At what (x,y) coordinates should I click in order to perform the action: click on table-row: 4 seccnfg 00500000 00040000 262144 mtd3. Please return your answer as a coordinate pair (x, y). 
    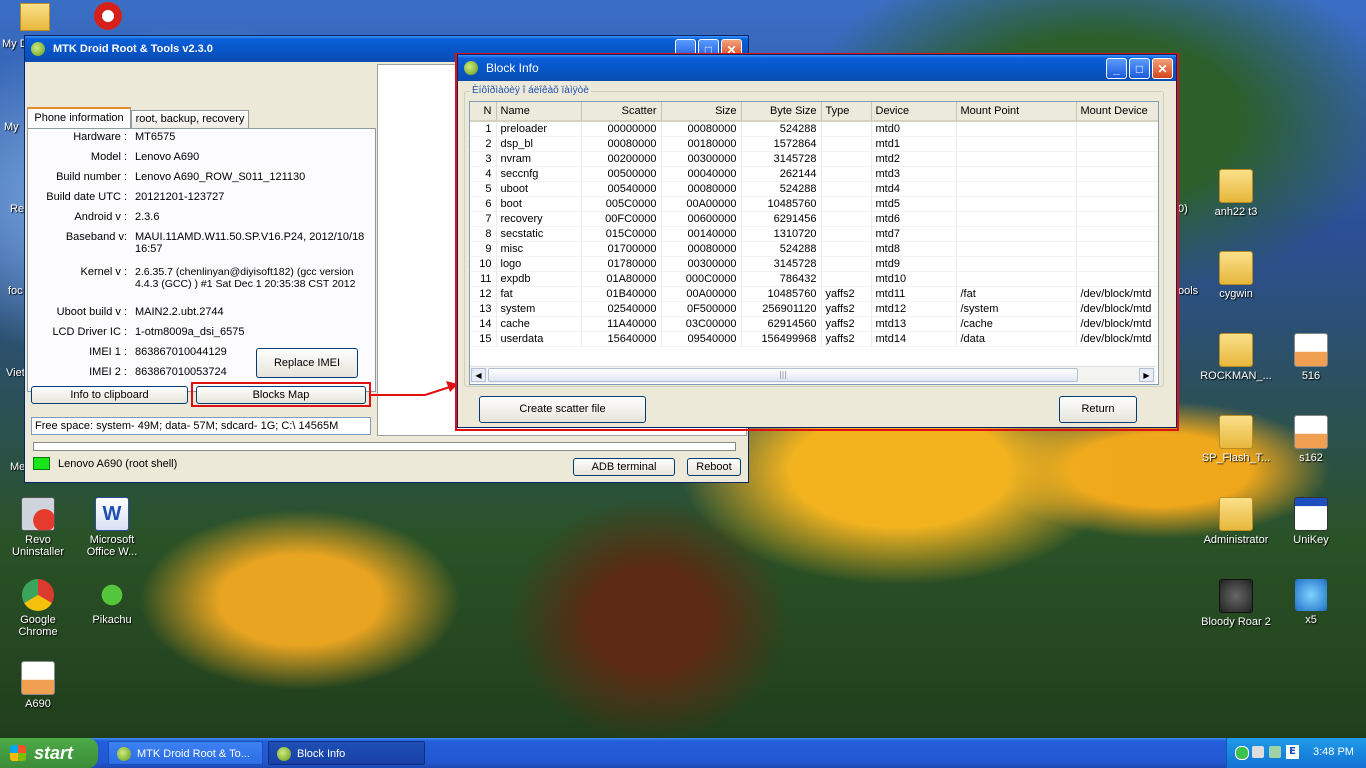
    Looking at the image, I should click on (814, 174).